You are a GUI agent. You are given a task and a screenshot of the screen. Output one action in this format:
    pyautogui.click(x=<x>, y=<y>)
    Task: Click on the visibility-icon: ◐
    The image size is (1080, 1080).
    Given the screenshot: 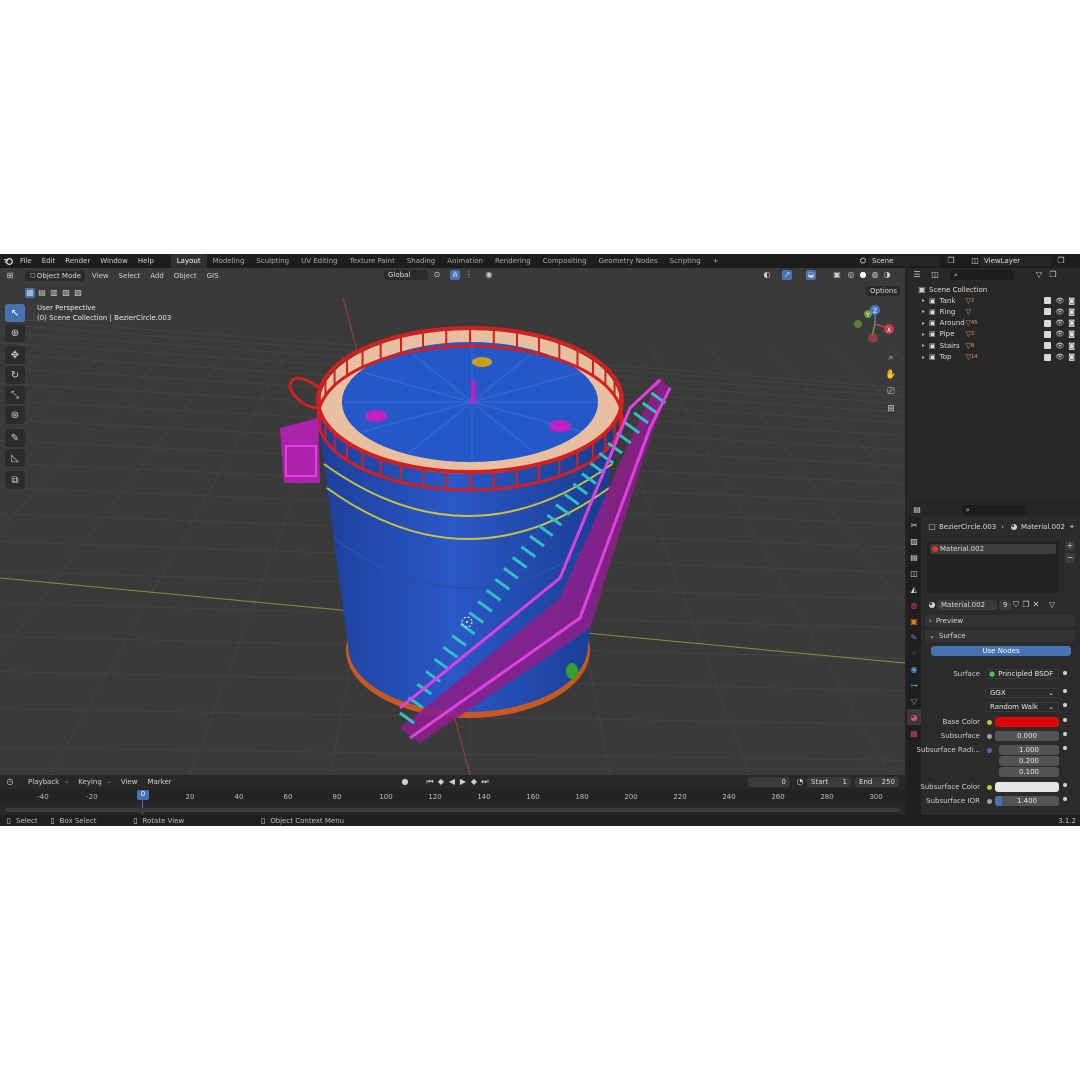 What is the action you would take?
    pyautogui.click(x=767, y=275)
    